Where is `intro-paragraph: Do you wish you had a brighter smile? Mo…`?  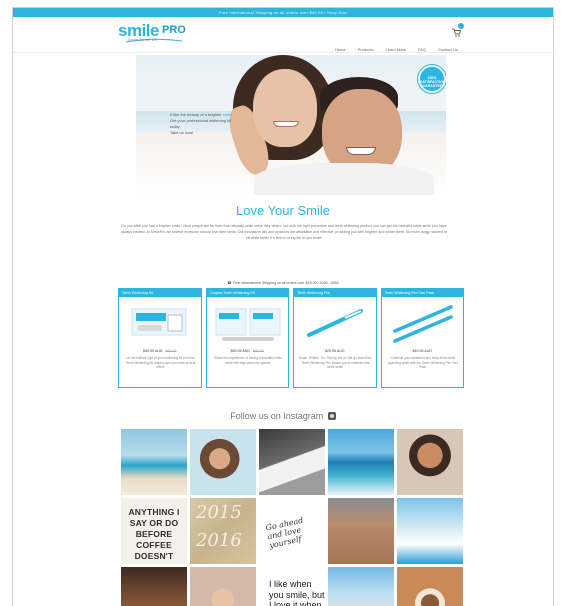
intro-paragraph: Do you wish you had a brighter smile? Mo… is located at coordinates (284, 232).